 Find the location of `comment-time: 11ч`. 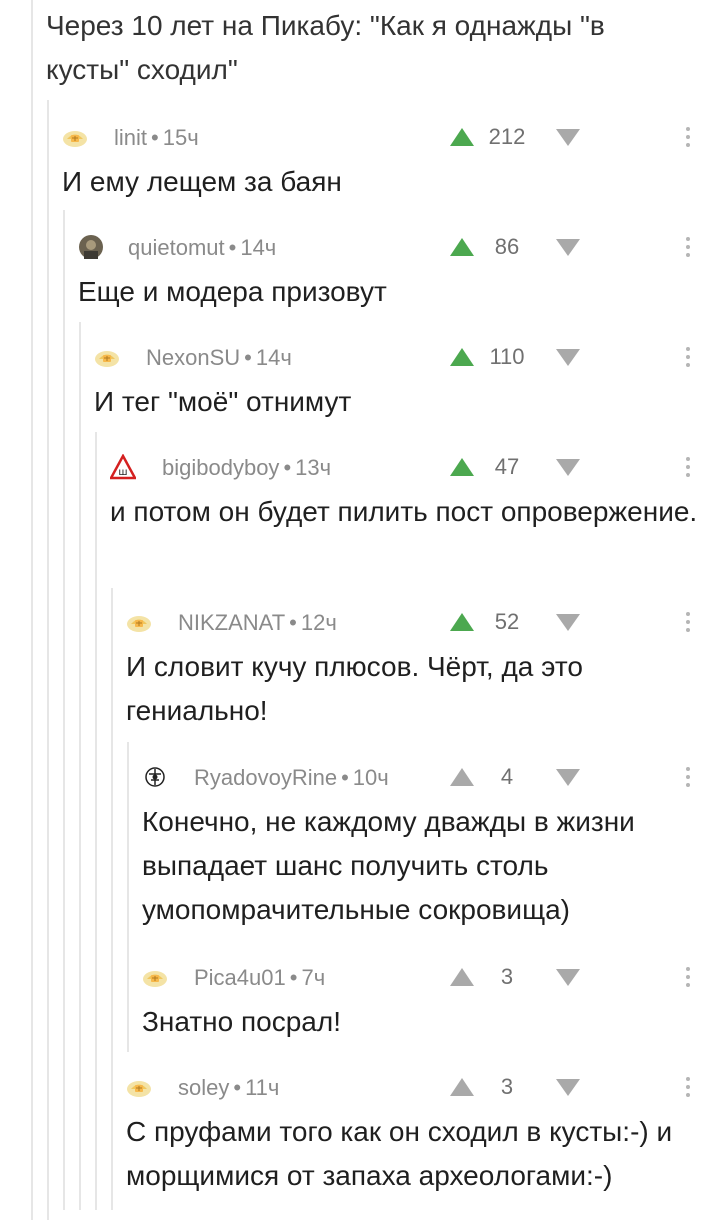

comment-time: 11ч is located at coordinates (262, 1087).